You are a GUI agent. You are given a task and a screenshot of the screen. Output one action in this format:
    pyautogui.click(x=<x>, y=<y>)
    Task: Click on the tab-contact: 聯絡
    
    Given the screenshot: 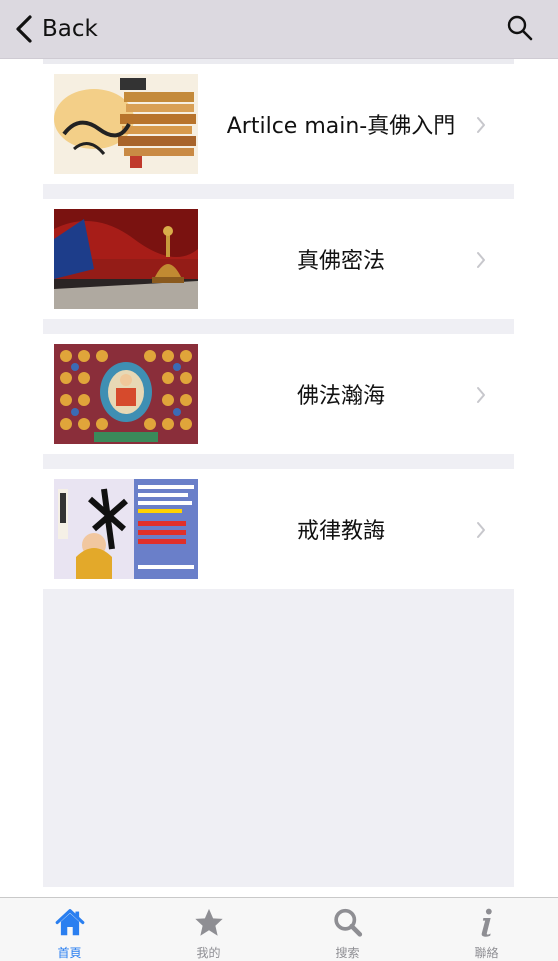 What is the action you would take?
    pyautogui.click(x=486, y=929)
    